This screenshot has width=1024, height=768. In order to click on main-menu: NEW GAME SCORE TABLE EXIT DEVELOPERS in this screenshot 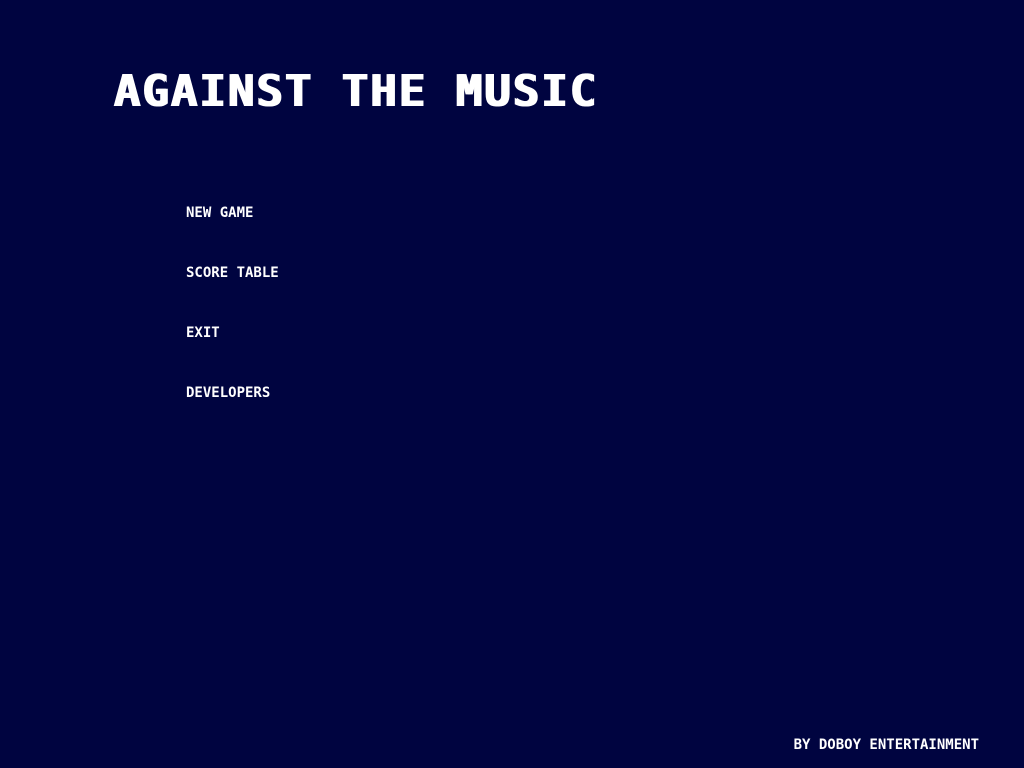, I will do `click(232, 322)`.